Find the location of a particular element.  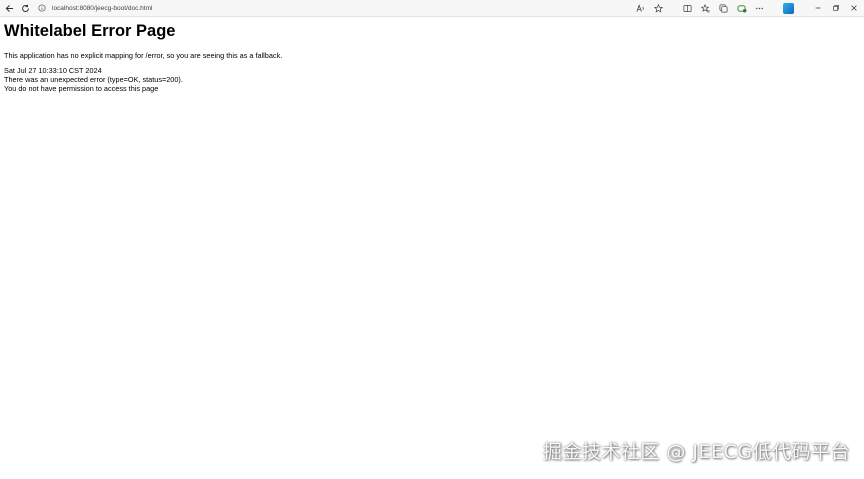

more-button is located at coordinates (759, 8).